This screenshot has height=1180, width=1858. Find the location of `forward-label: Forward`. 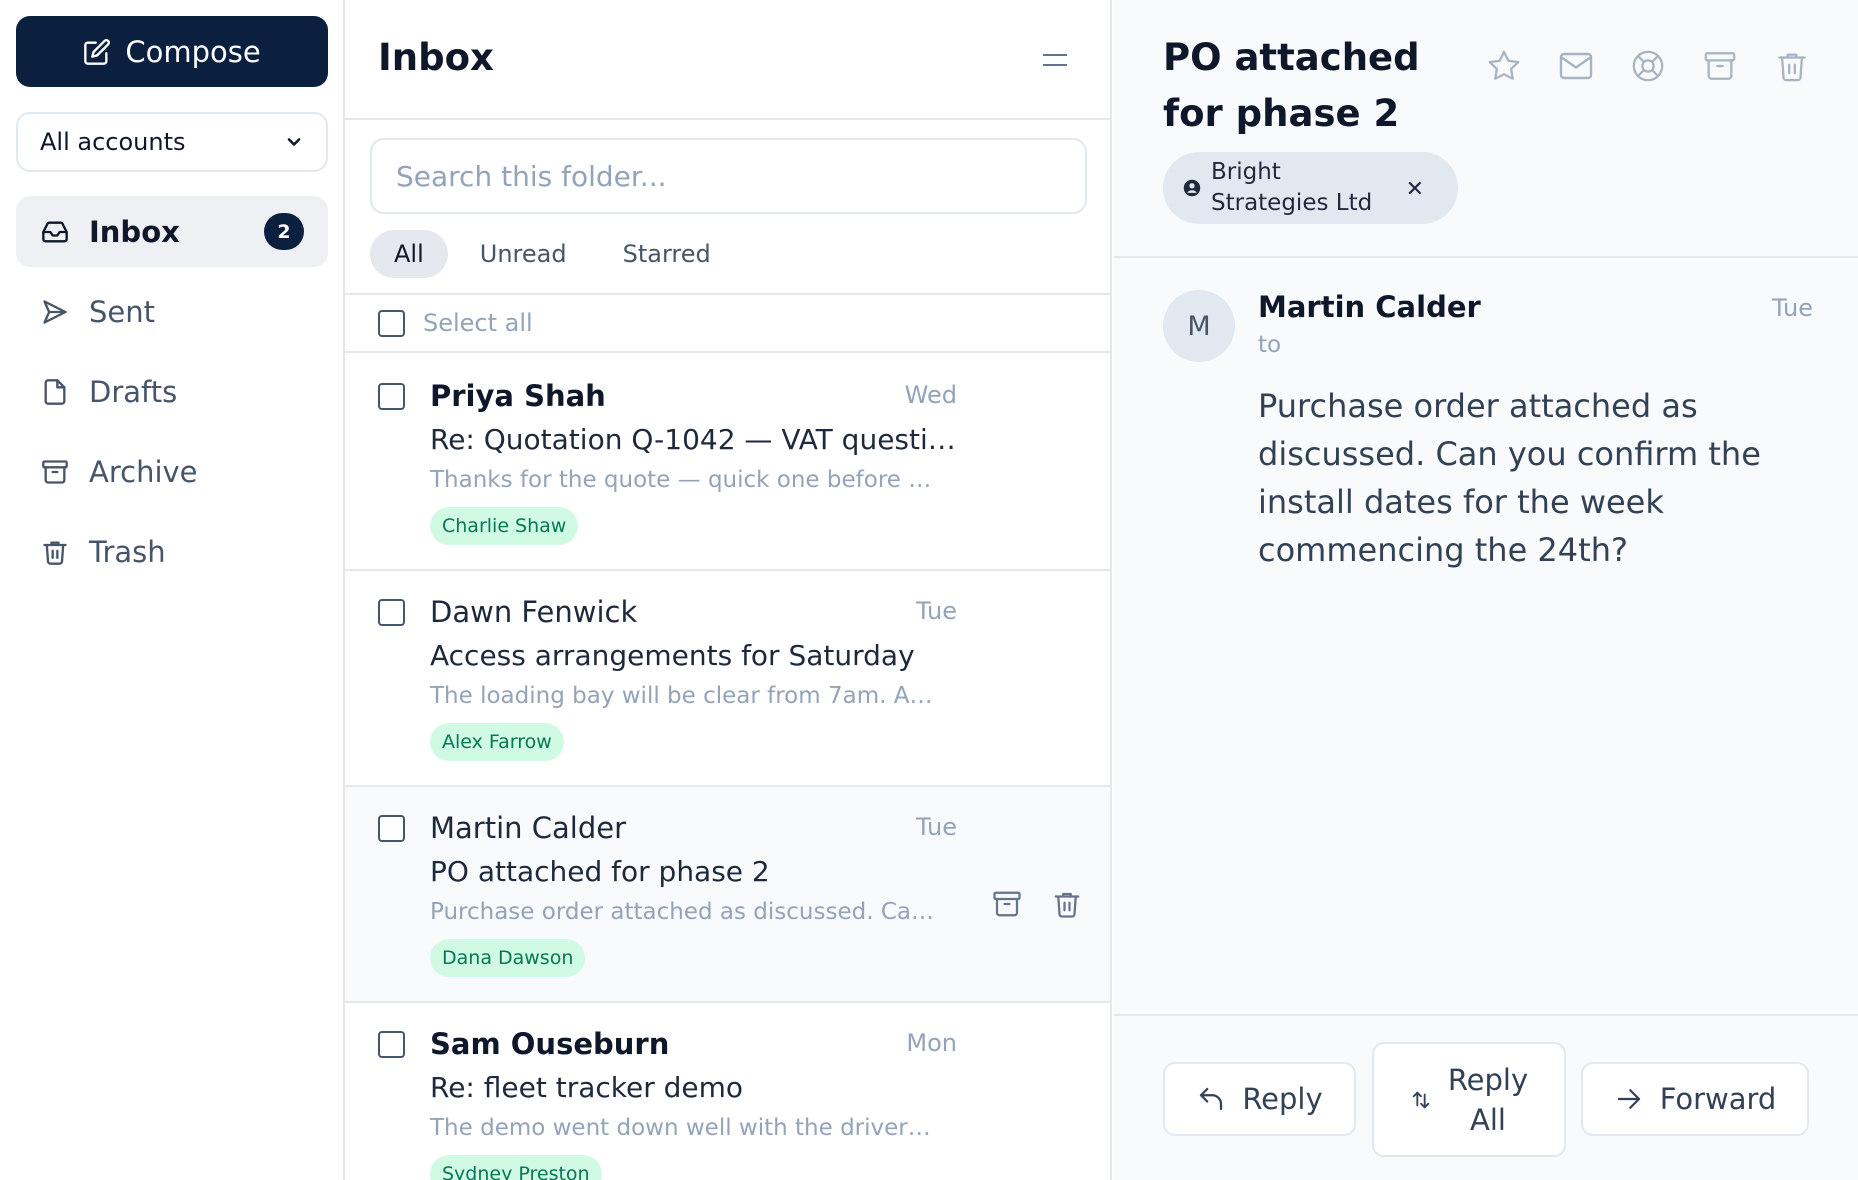

forward-label: Forward is located at coordinates (1718, 1099).